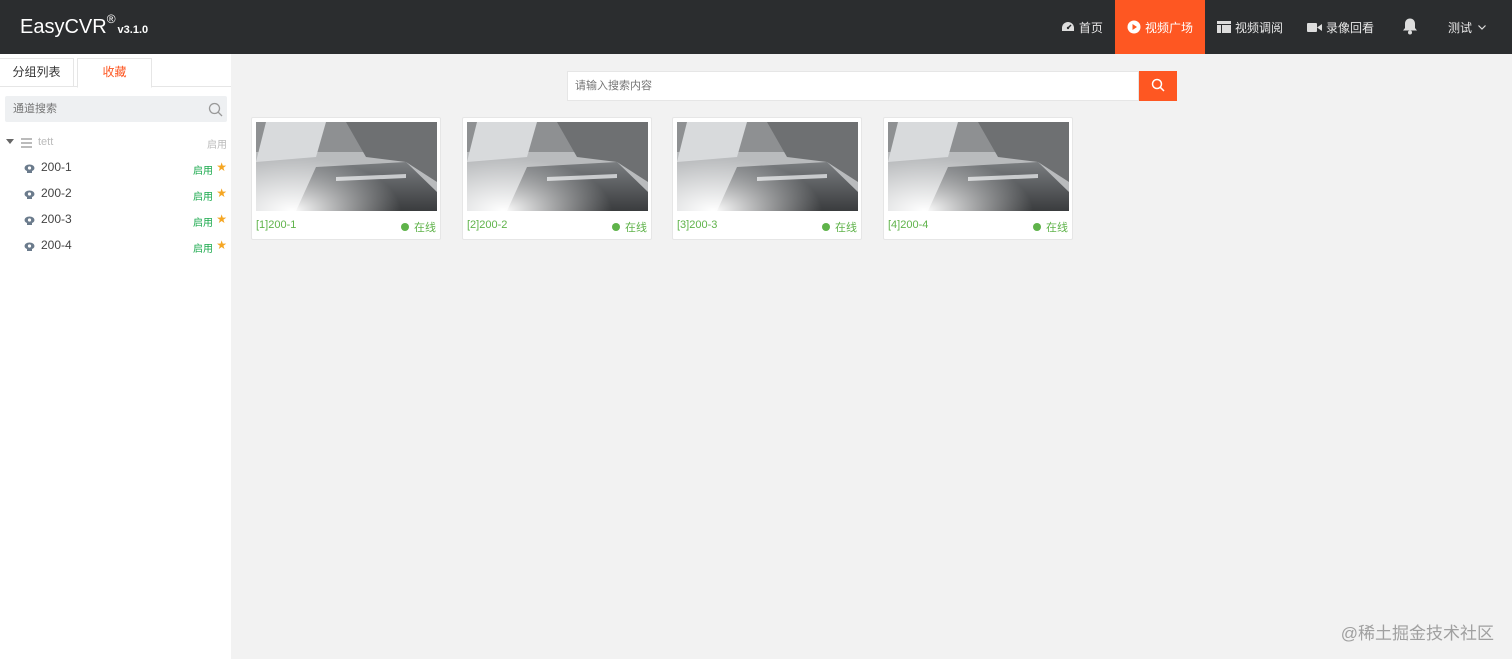  I want to click on video-card: [2]200-2 在线, so click(557, 178).